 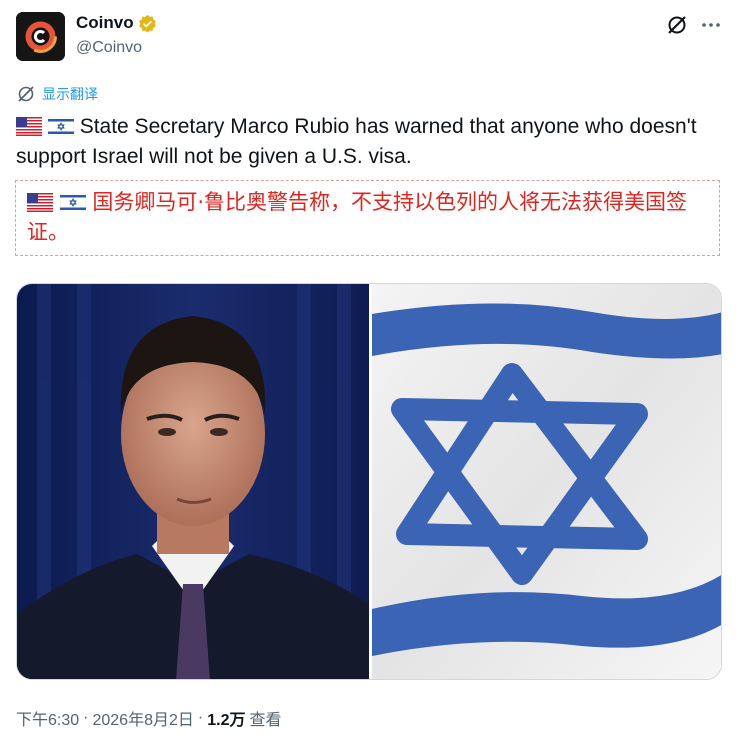 I want to click on tweet-time: 下午6:30, so click(x=47, y=718).